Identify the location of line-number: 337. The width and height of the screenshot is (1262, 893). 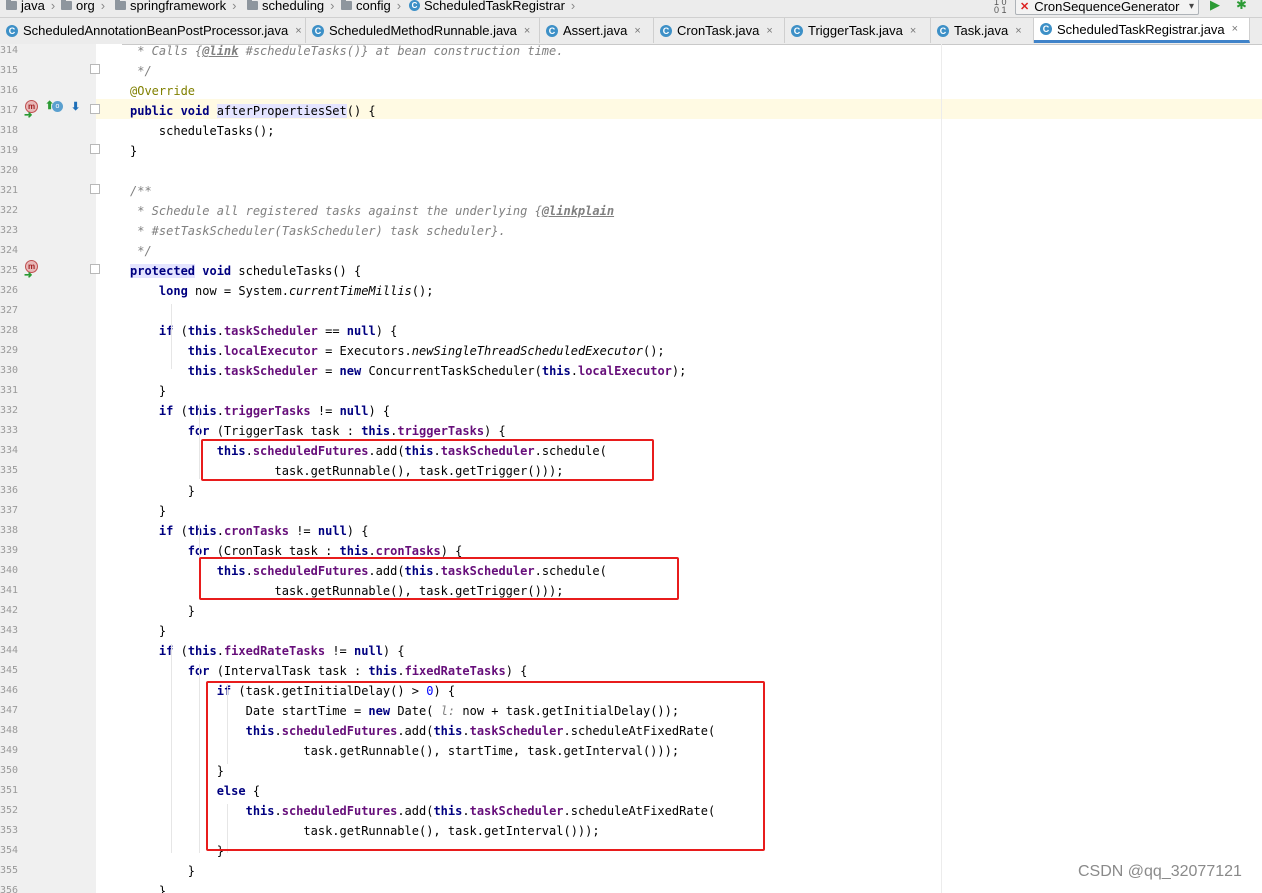
(9, 511).